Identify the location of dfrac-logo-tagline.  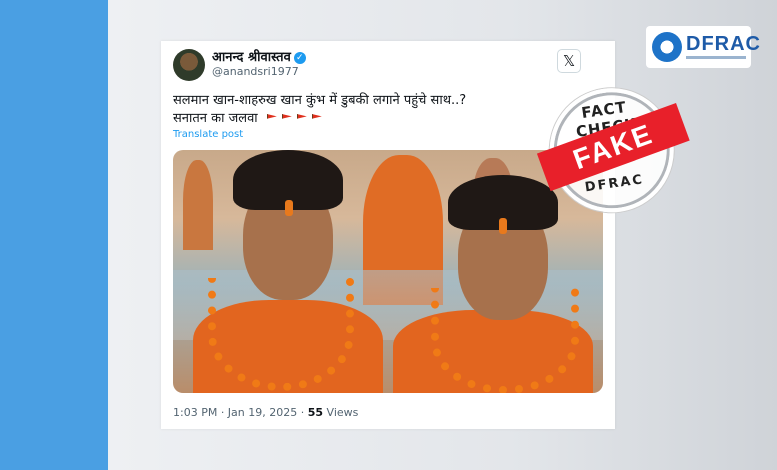
(716, 57).